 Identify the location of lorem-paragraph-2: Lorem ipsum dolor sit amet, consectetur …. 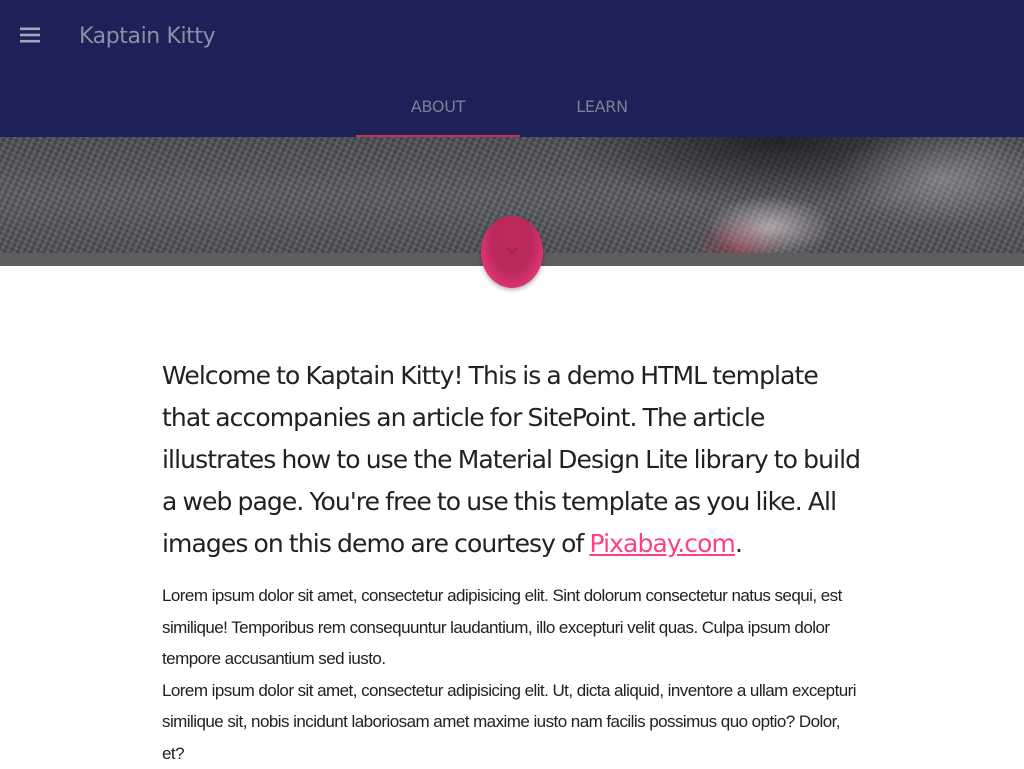
(512, 722).